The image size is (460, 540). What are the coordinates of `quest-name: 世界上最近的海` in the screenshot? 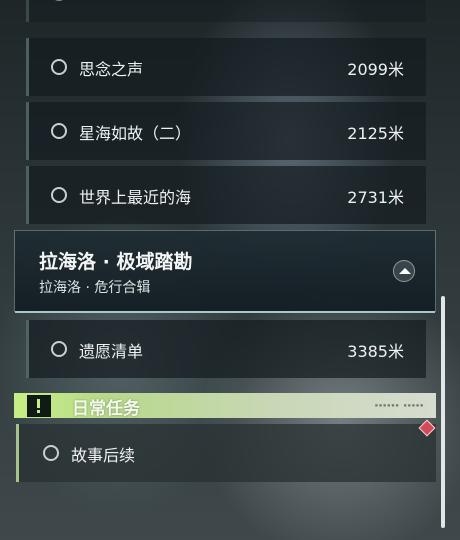 It's located at (135, 197).